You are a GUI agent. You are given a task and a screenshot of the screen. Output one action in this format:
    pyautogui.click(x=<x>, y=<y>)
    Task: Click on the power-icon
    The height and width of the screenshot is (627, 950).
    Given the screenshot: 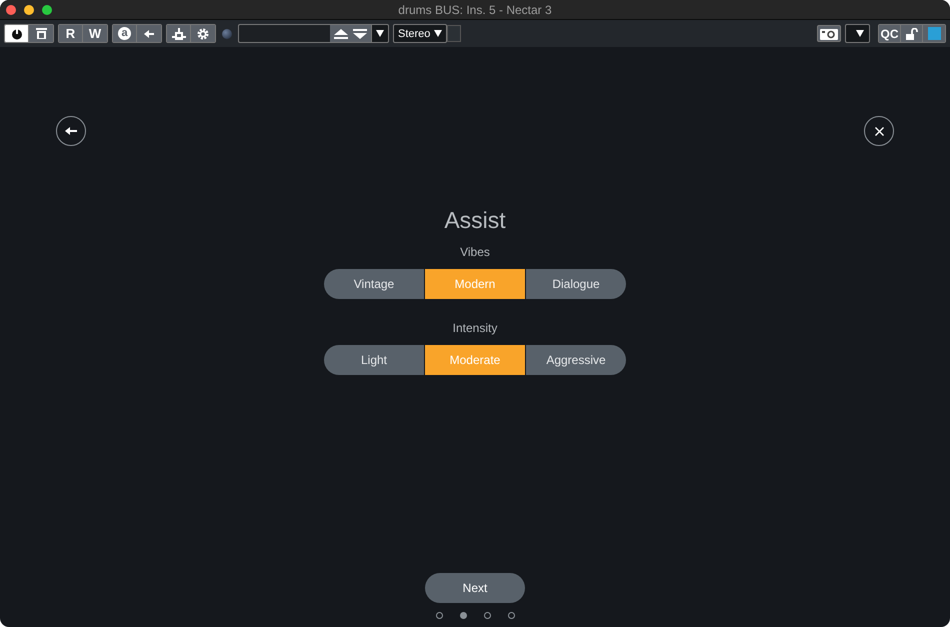 What is the action you would take?
    pyautogui.click(x=16, y=34)
    